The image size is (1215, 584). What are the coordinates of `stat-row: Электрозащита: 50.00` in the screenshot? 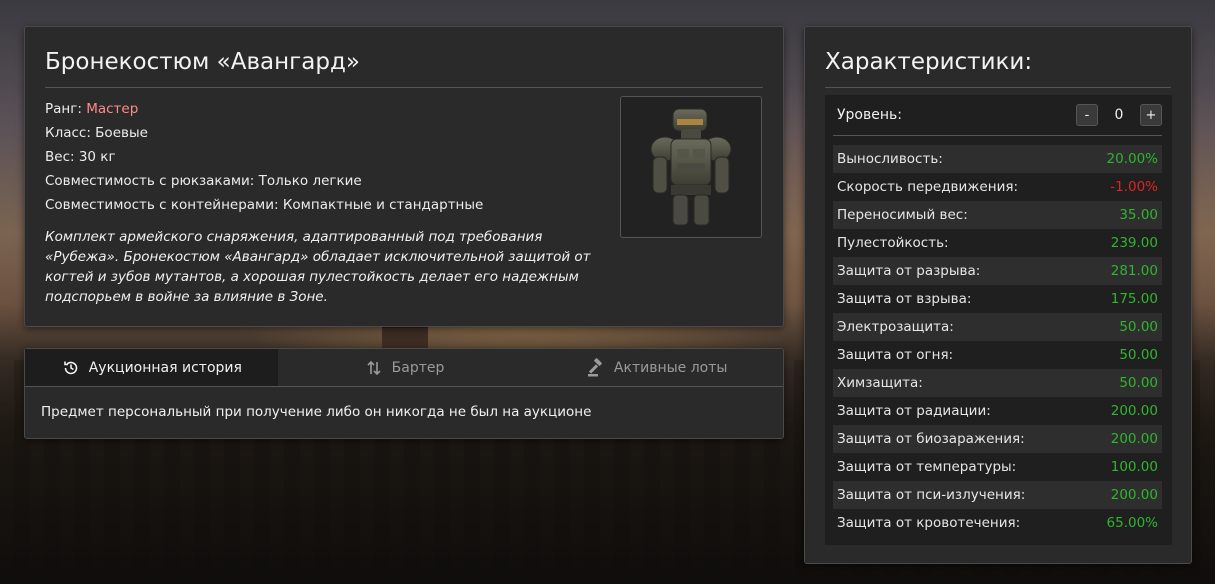 It's located at (997, 327).